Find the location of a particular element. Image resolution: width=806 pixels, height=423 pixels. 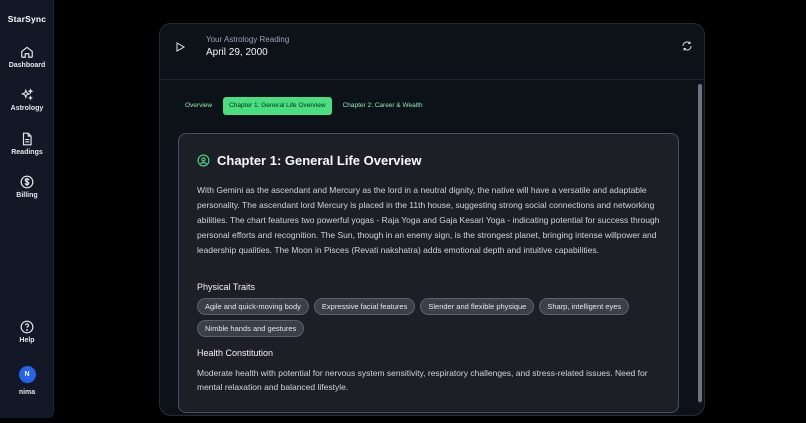

nav-billing: Billing is located at coordinates (27, 187).